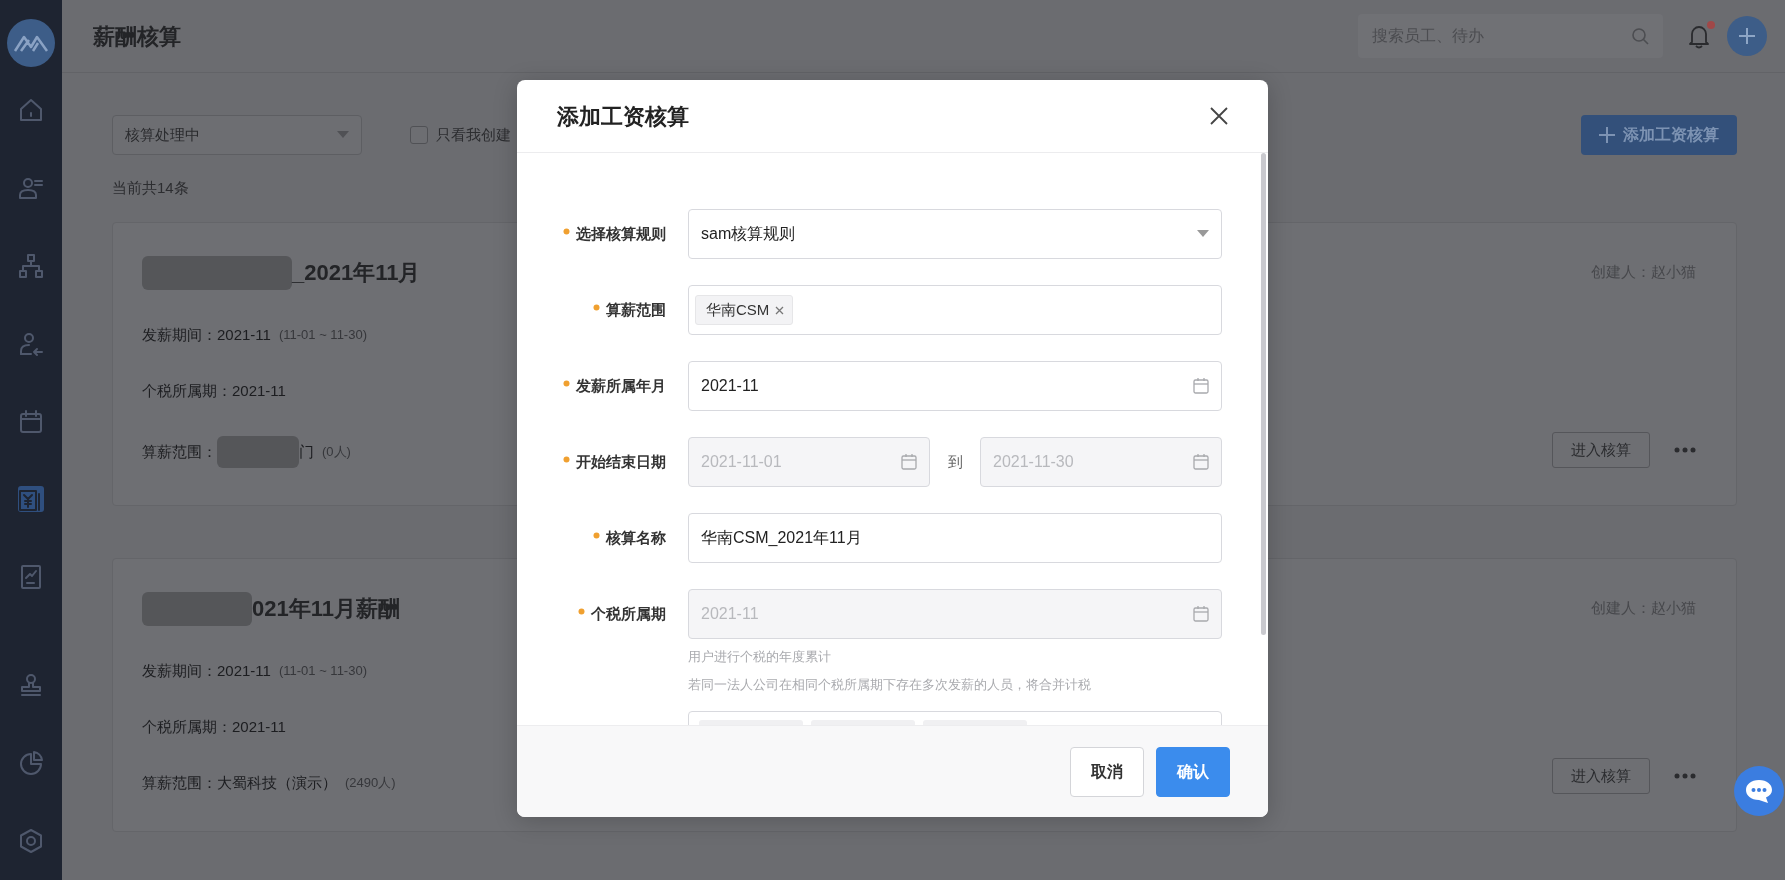 This screenshot has height=880, width=1785. I want to click on checkbox-label: 只看我创建, so click(473, 135).